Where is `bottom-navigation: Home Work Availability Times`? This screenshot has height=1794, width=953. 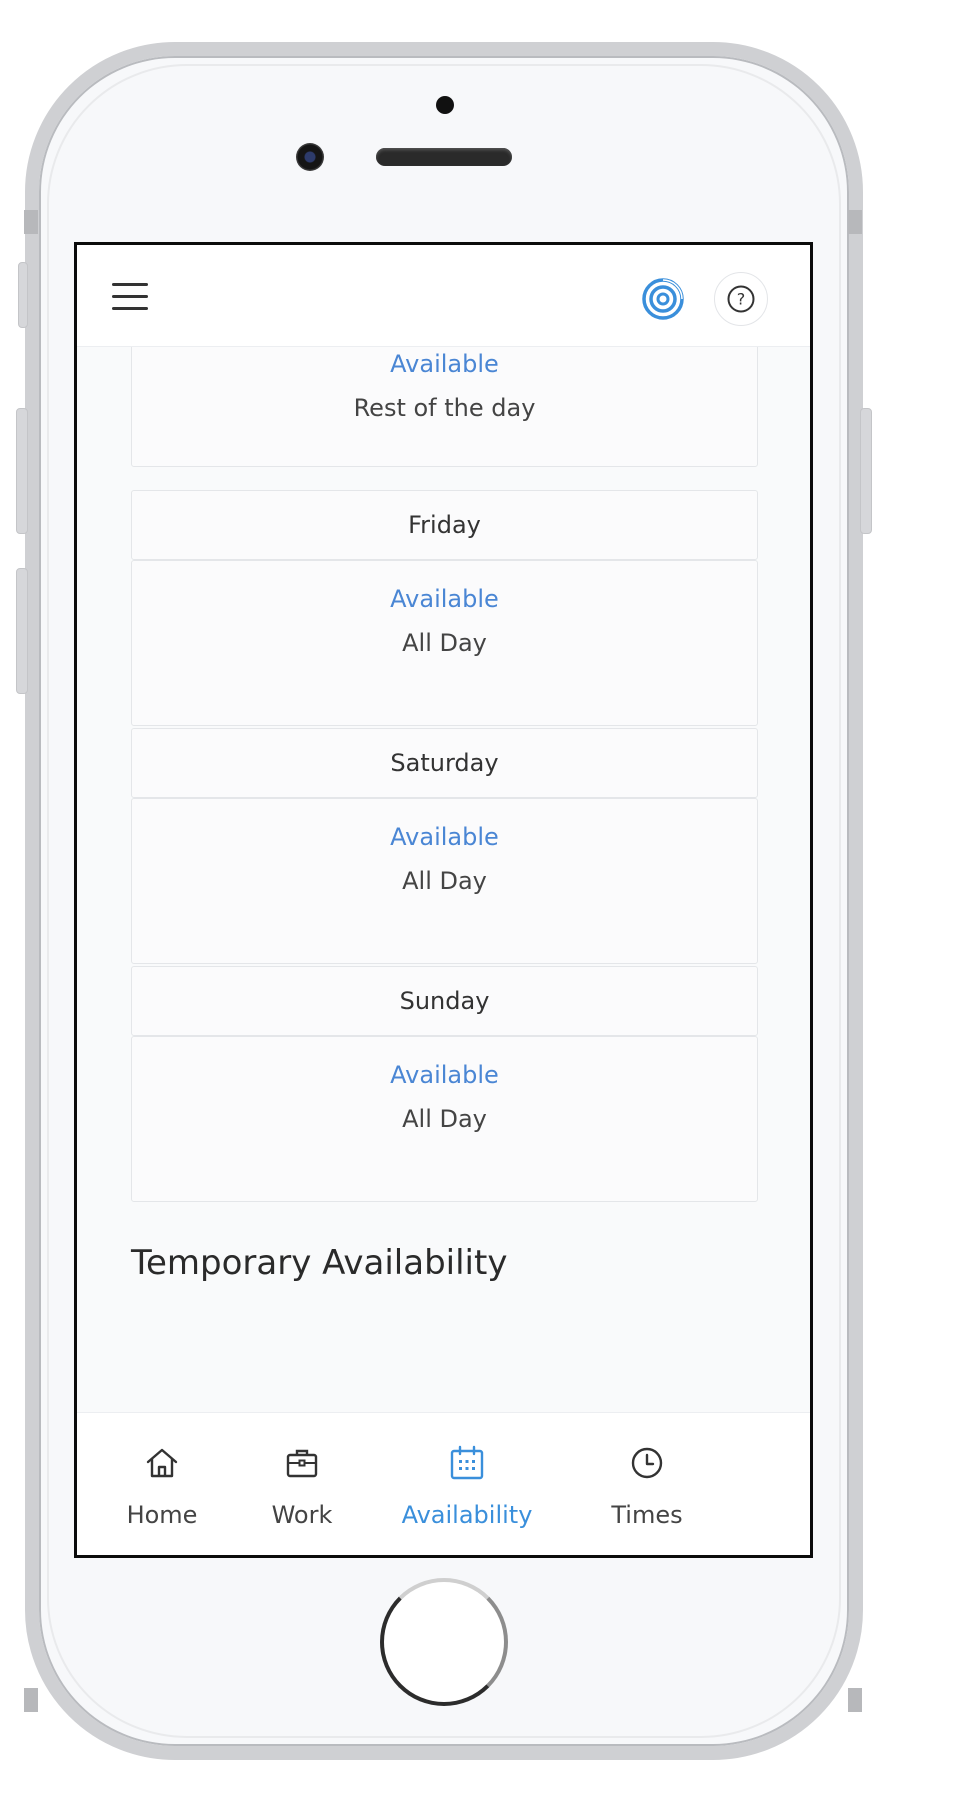 bottom-navigation: Home Work Availability Times is located at coordinates (443, 1483).